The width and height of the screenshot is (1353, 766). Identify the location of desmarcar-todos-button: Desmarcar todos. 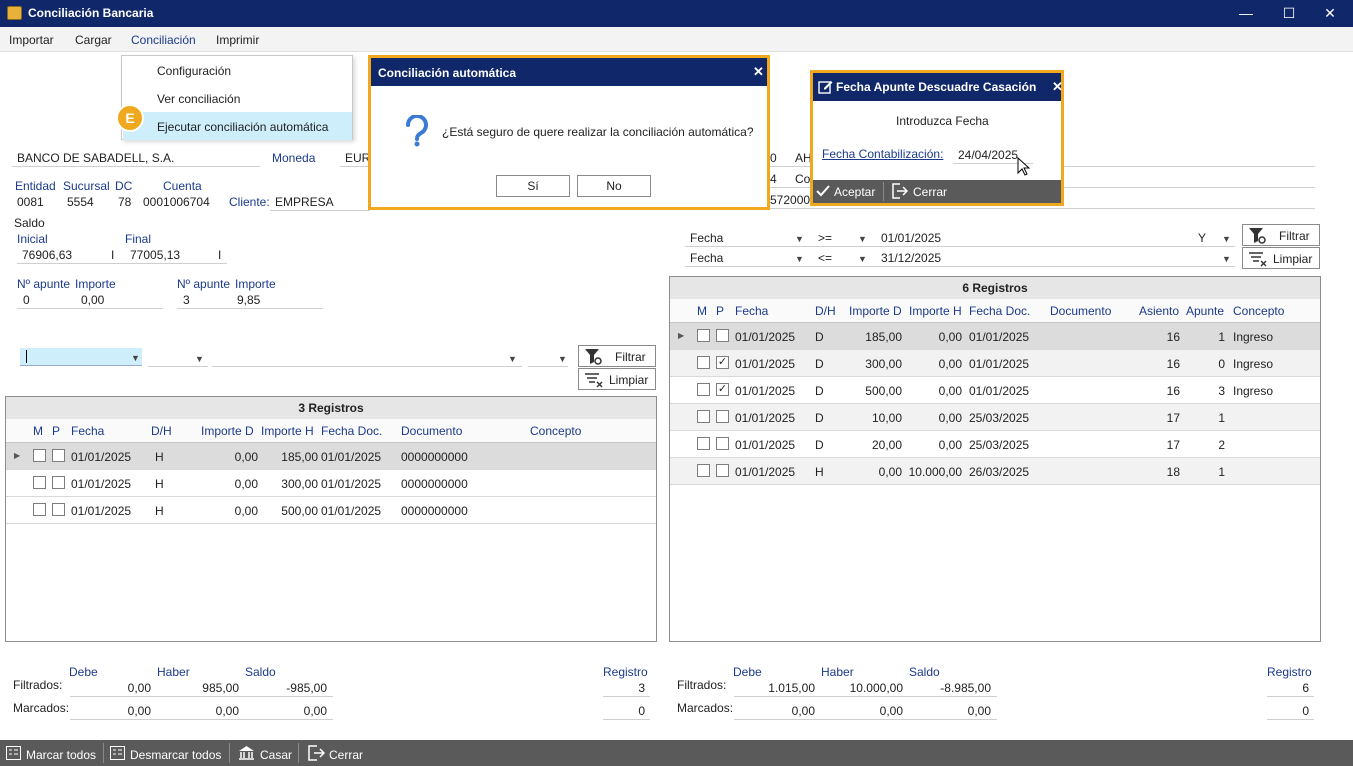
(175, 755).